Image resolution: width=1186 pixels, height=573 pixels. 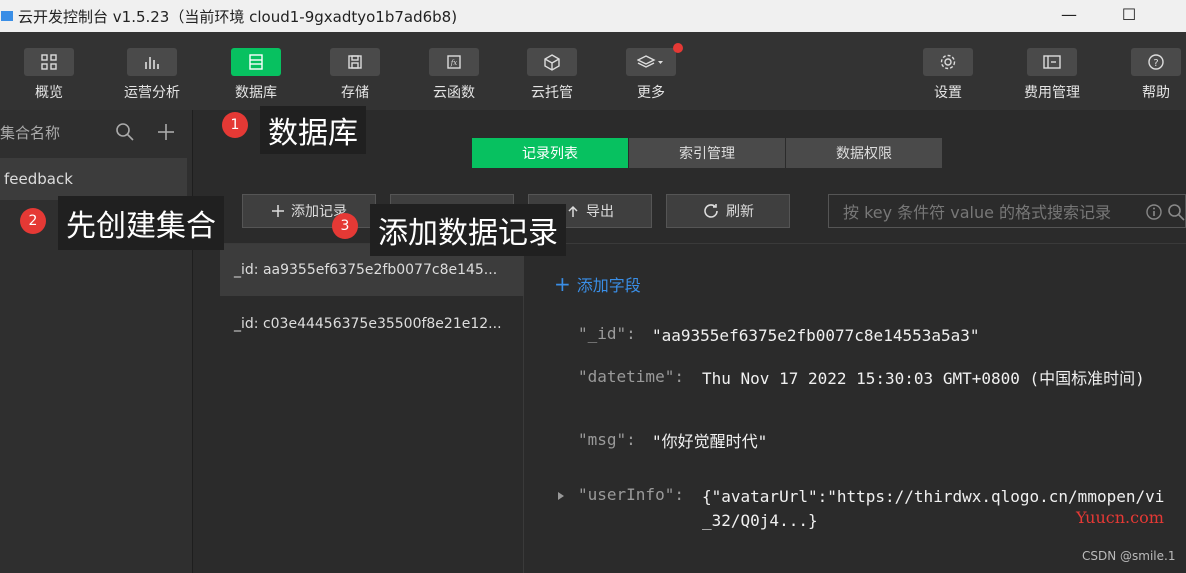 I want to click on tool-label: 运营分析, so click(x=152, y=93).